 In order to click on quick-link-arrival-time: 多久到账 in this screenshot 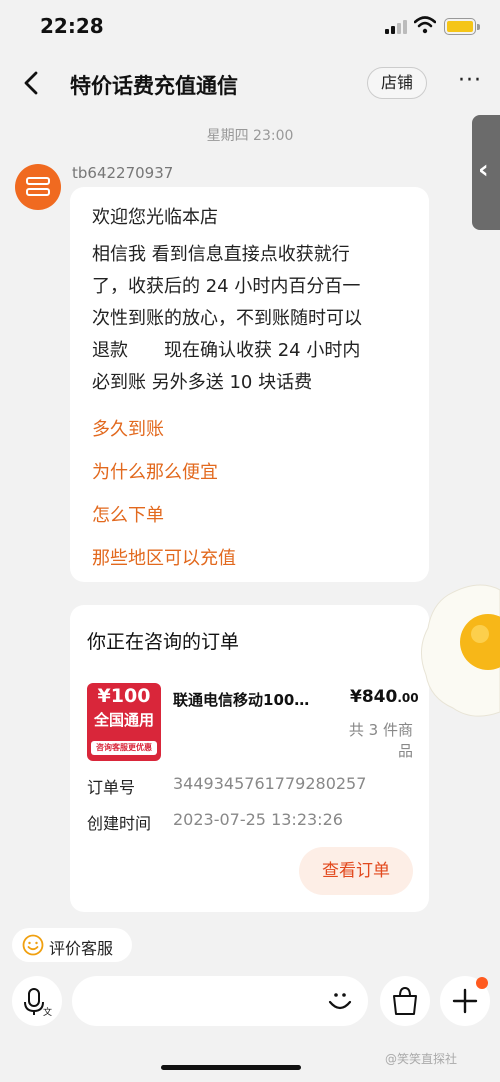, I will do `click(252, 429)`.